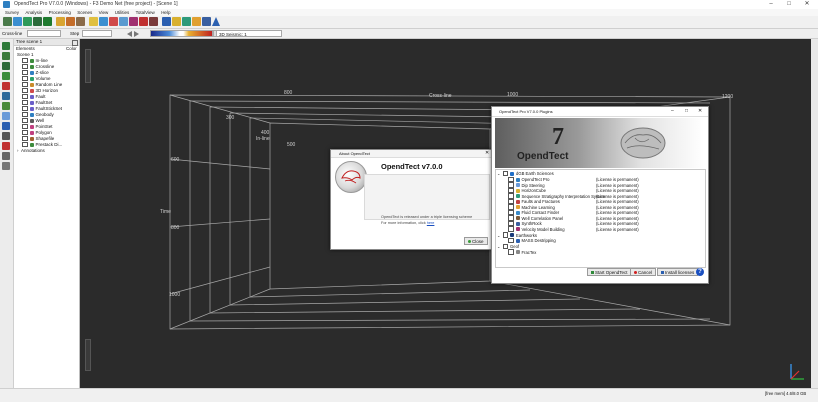 This screenshot has height=402, width=818. I want to click on tree-item-annotations: › Annotations, so click(31, 151).